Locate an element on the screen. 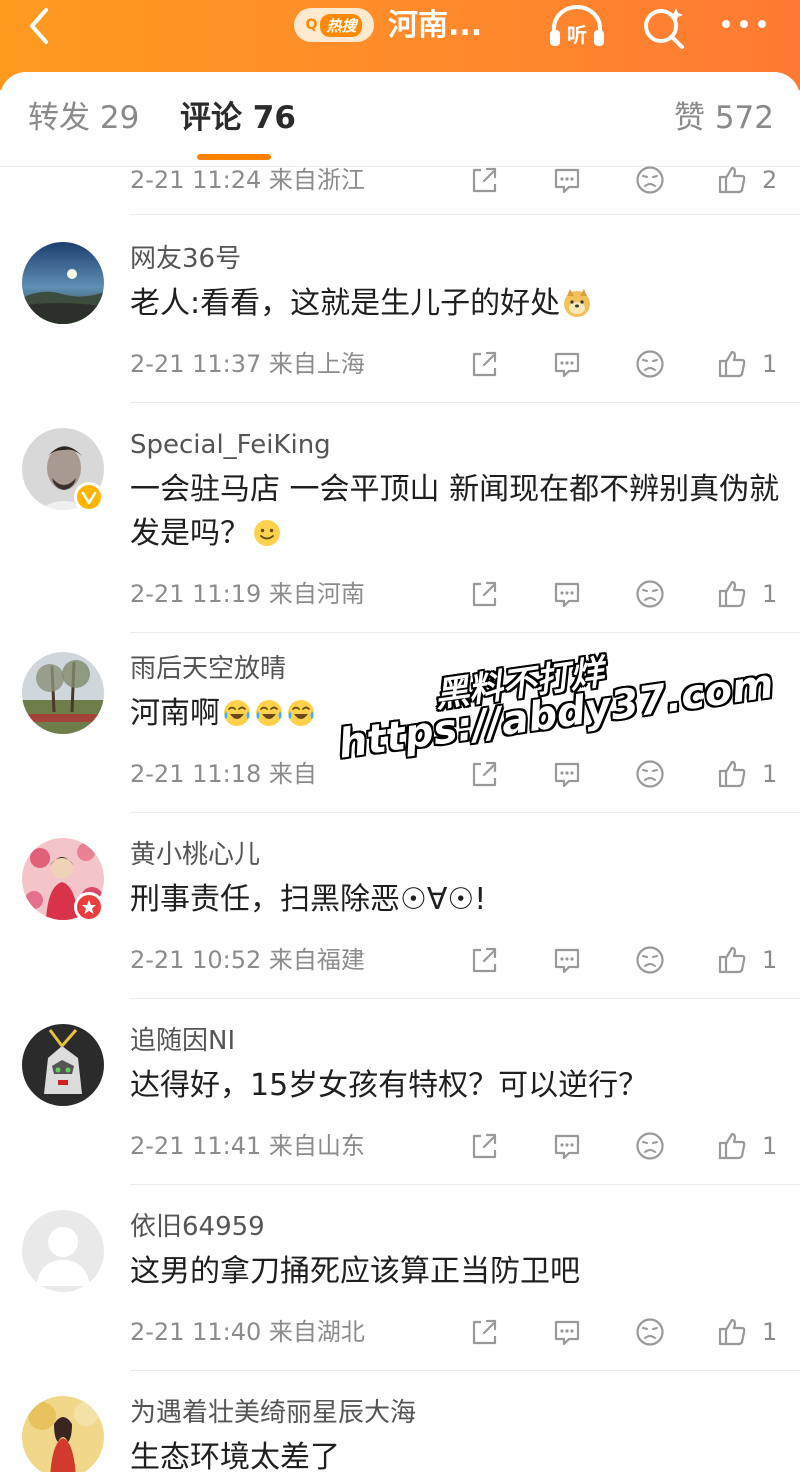  tab-comment: 评论 76 is located at coordinates (238, 118).